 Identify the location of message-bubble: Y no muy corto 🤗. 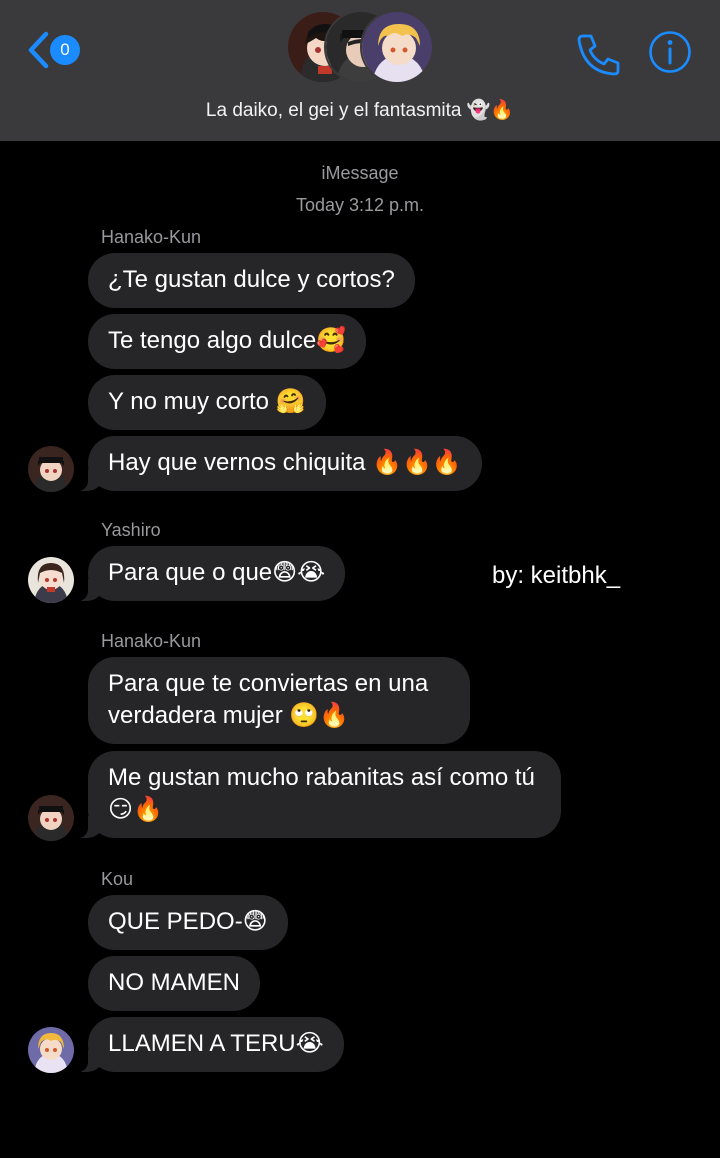
(207, 402).